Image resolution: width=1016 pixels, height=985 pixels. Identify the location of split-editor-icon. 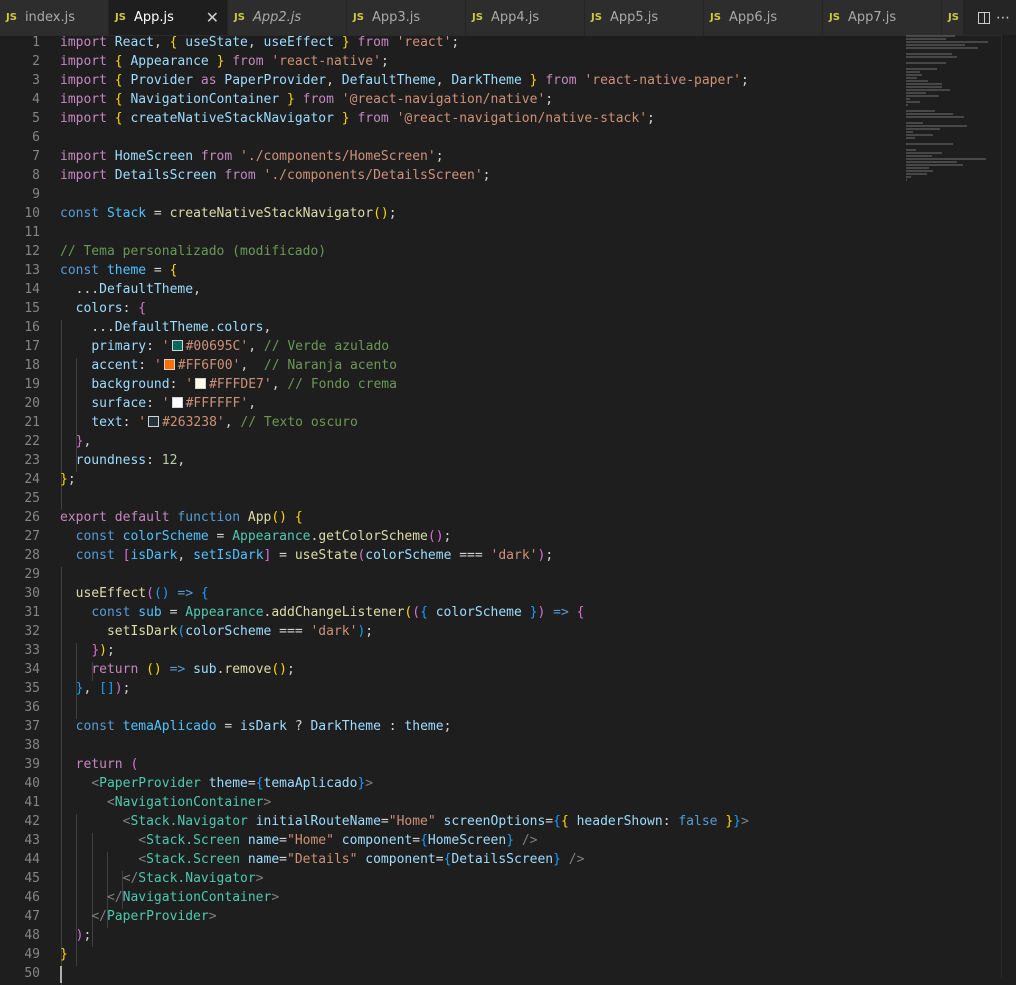
(984, 17).